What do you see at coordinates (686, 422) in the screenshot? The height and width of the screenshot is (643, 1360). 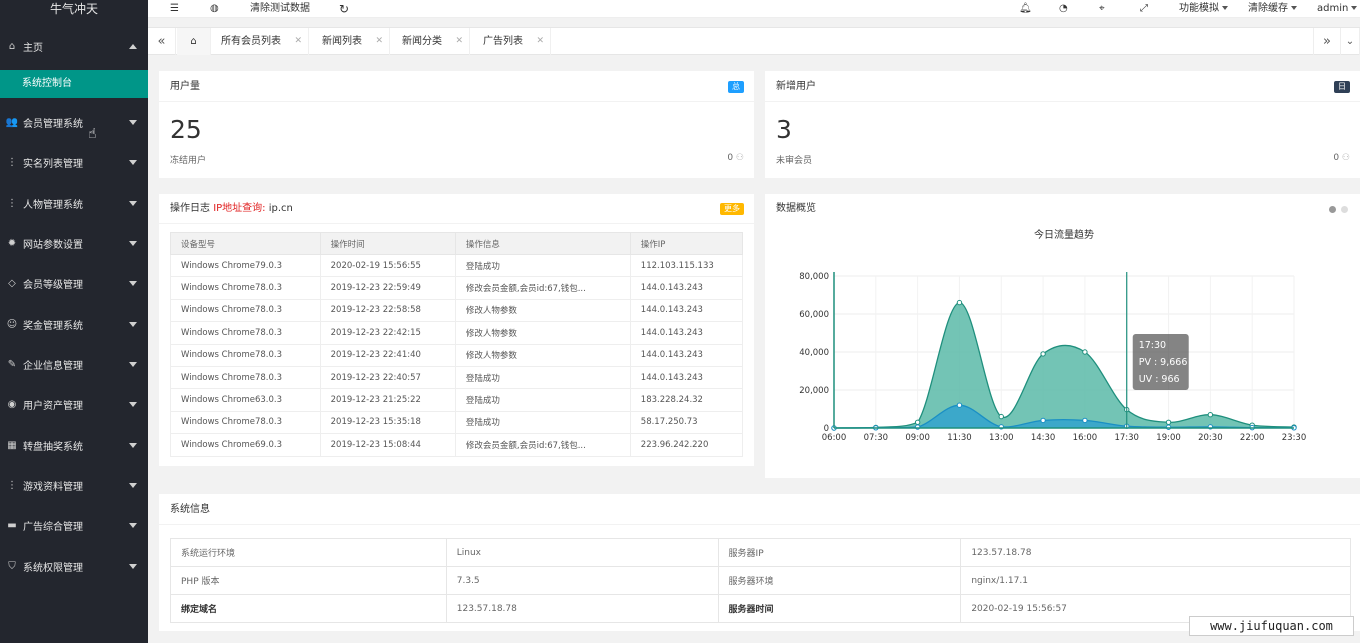 I see `table-cell: 58.17.250.73` at bounding box center [686, 422].